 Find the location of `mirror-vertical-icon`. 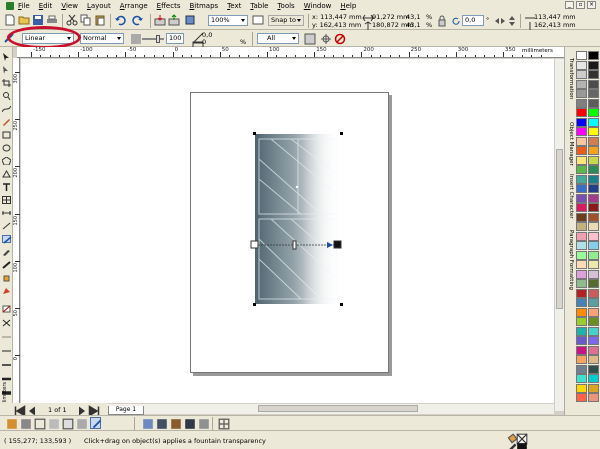

mirror-vertical-icon is located at coordinates (511, 20).